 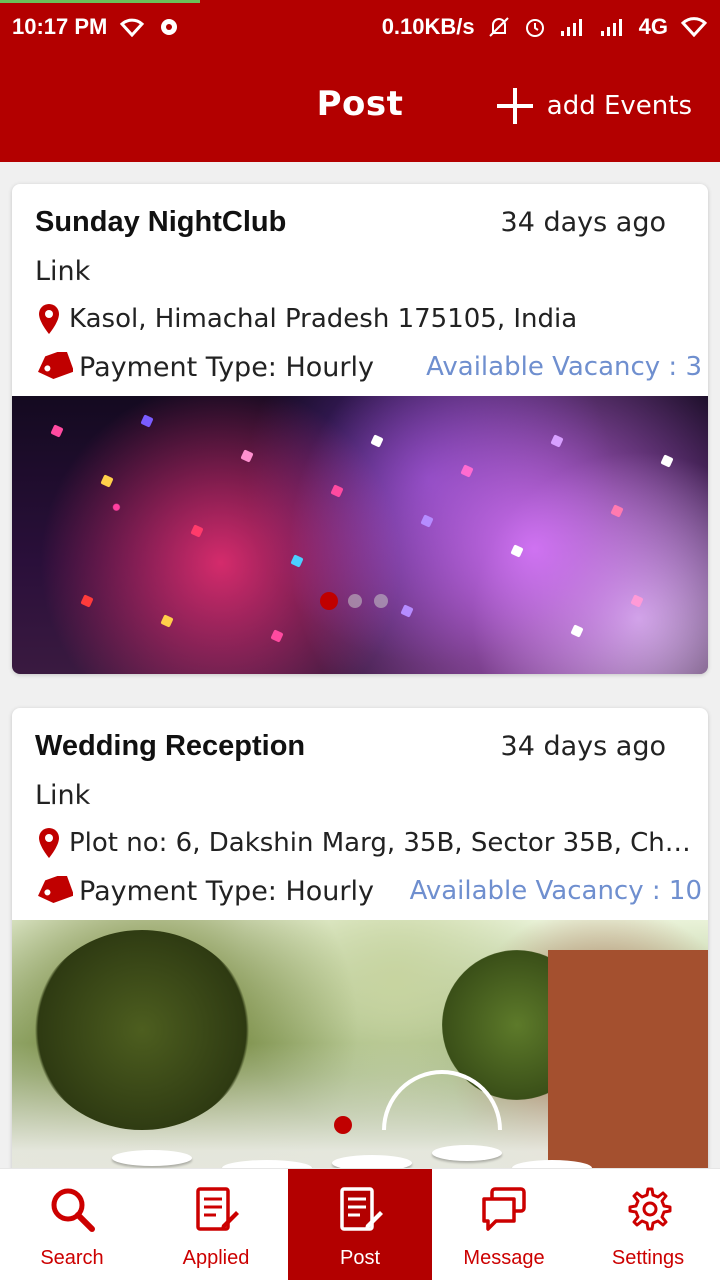 I want to click on nav-settings: Settings, so click(x=648, y=1224).